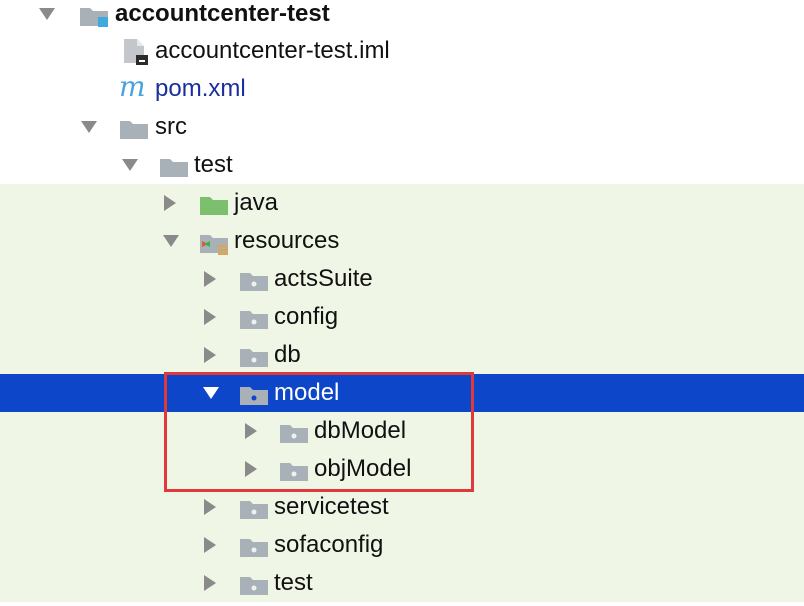 The height and width of the screenshot is (606, 804). What do you see at coordinates (94, 14) in the screenshot?
I see `module-folder-icon` at bounding box center [94, 14].